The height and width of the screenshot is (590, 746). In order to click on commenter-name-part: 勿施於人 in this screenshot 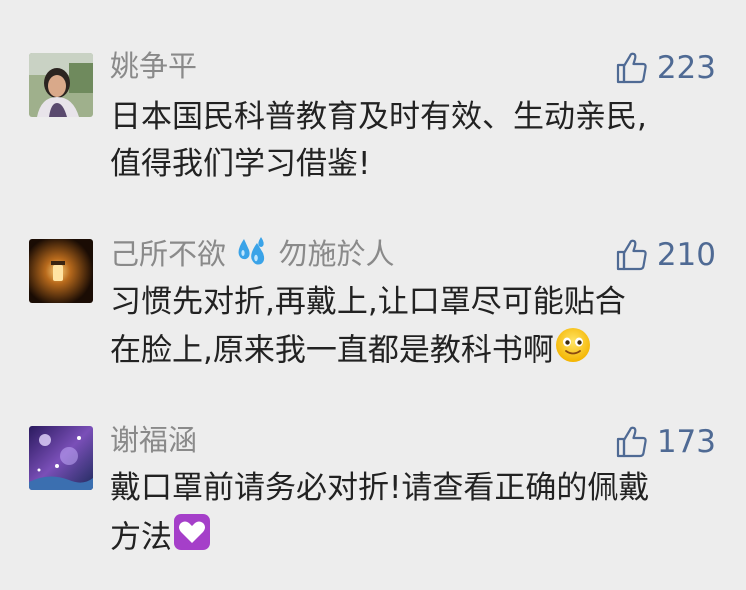, I will do `click(336, 254)`.